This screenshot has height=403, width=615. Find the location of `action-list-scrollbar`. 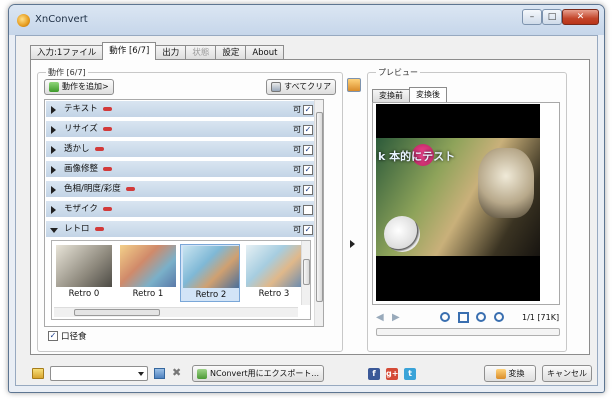

action-list-scrollbar is located at coordinates (318, 213).